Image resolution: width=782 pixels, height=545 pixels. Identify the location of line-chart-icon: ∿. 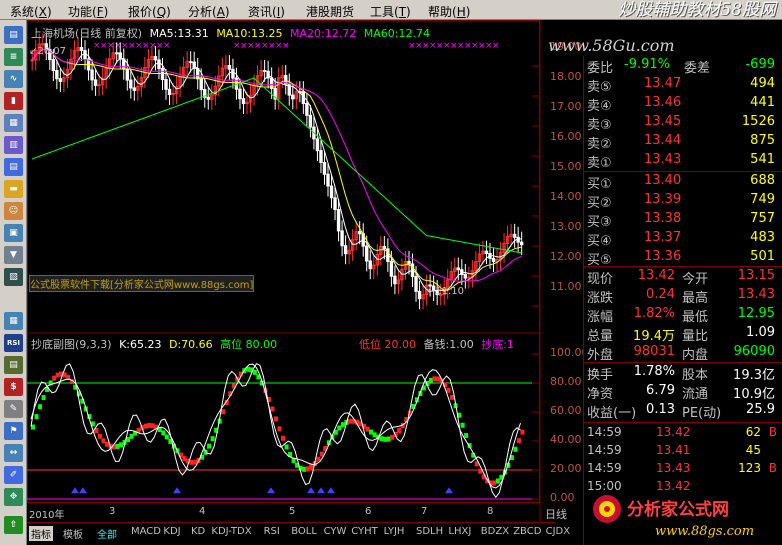
(13, 79).